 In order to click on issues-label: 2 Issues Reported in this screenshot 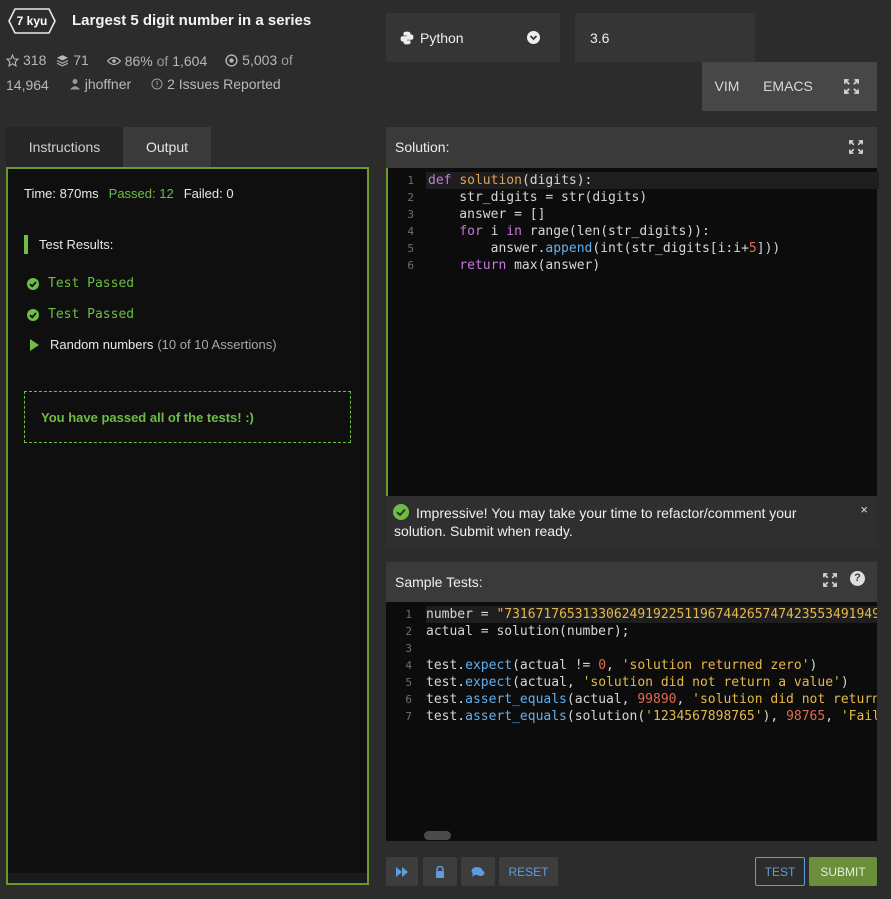, I will do `click(224, 83)`.